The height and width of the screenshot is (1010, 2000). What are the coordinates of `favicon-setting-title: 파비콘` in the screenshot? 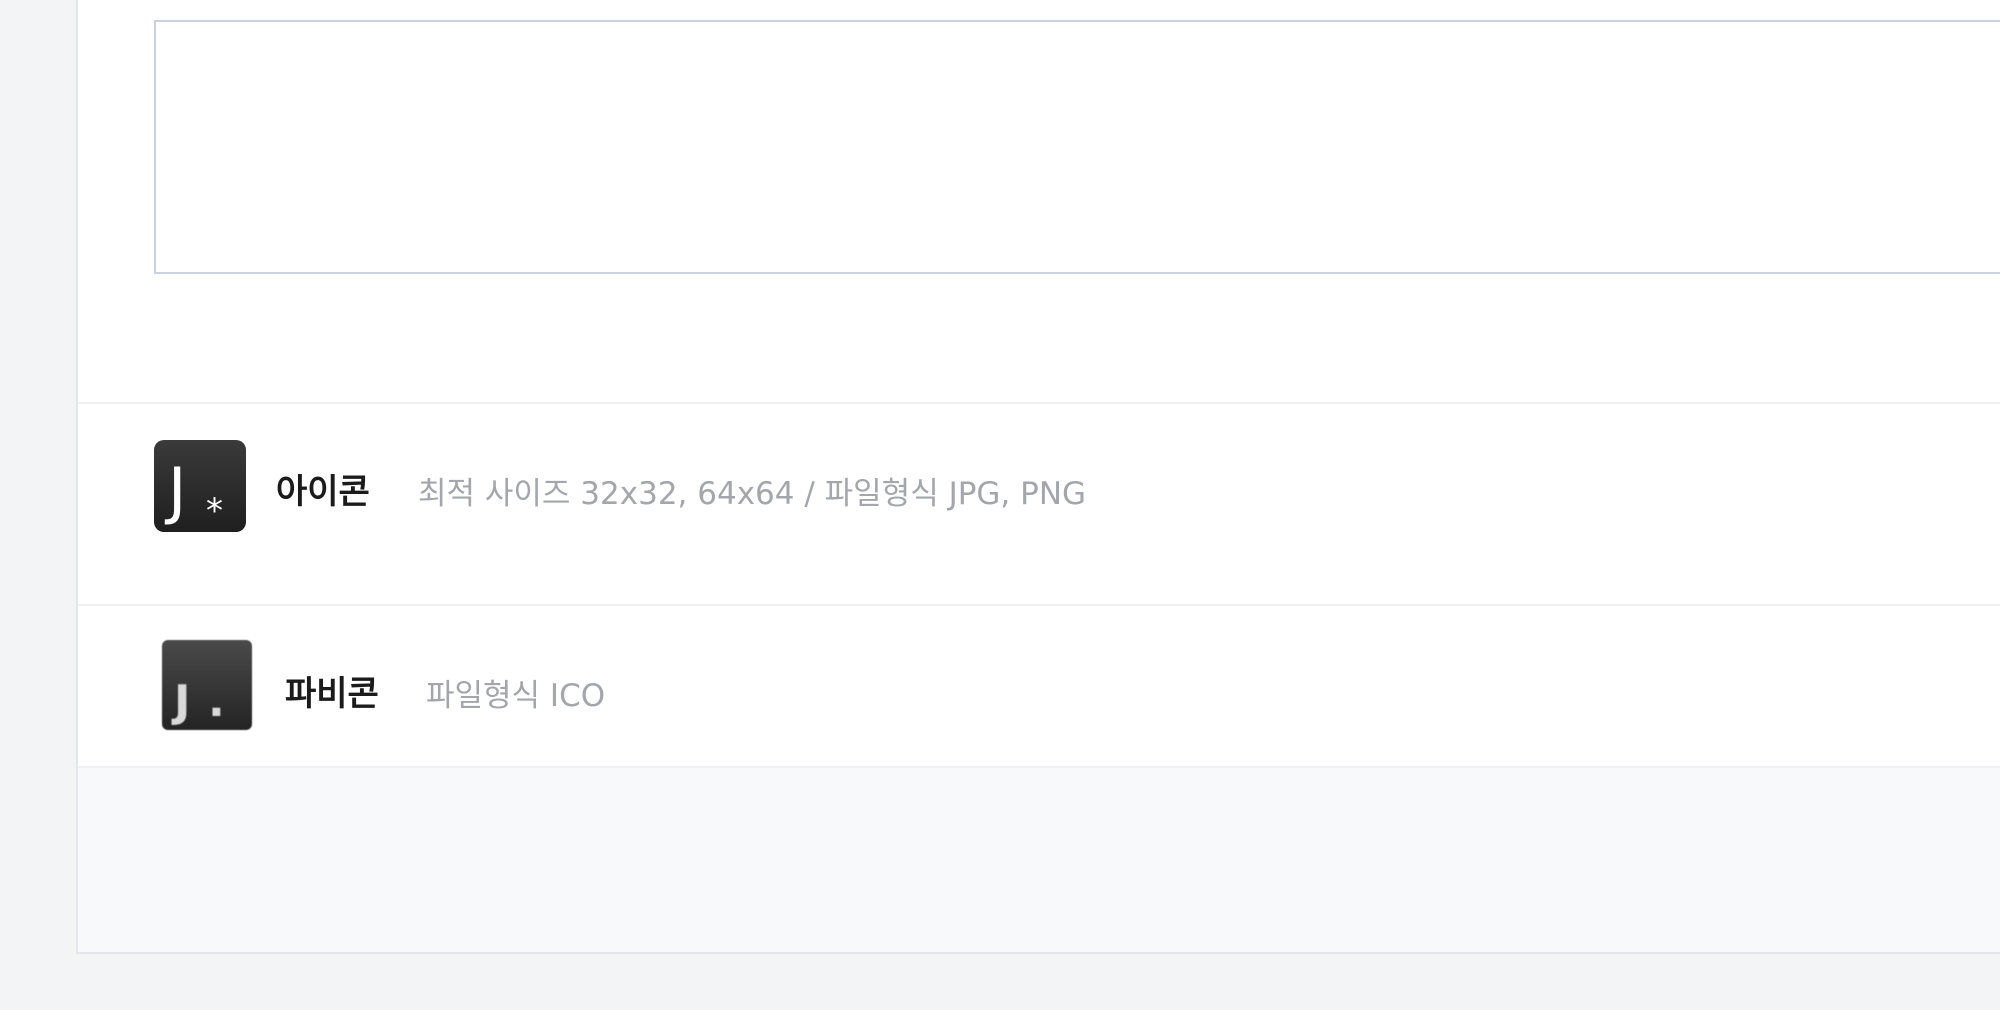 It's located at (332, 694).